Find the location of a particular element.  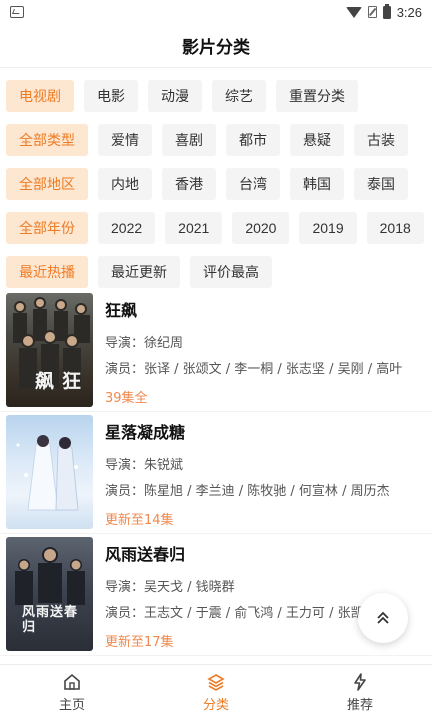

item-title: 狂飙 is located at coordinates (121, 310).